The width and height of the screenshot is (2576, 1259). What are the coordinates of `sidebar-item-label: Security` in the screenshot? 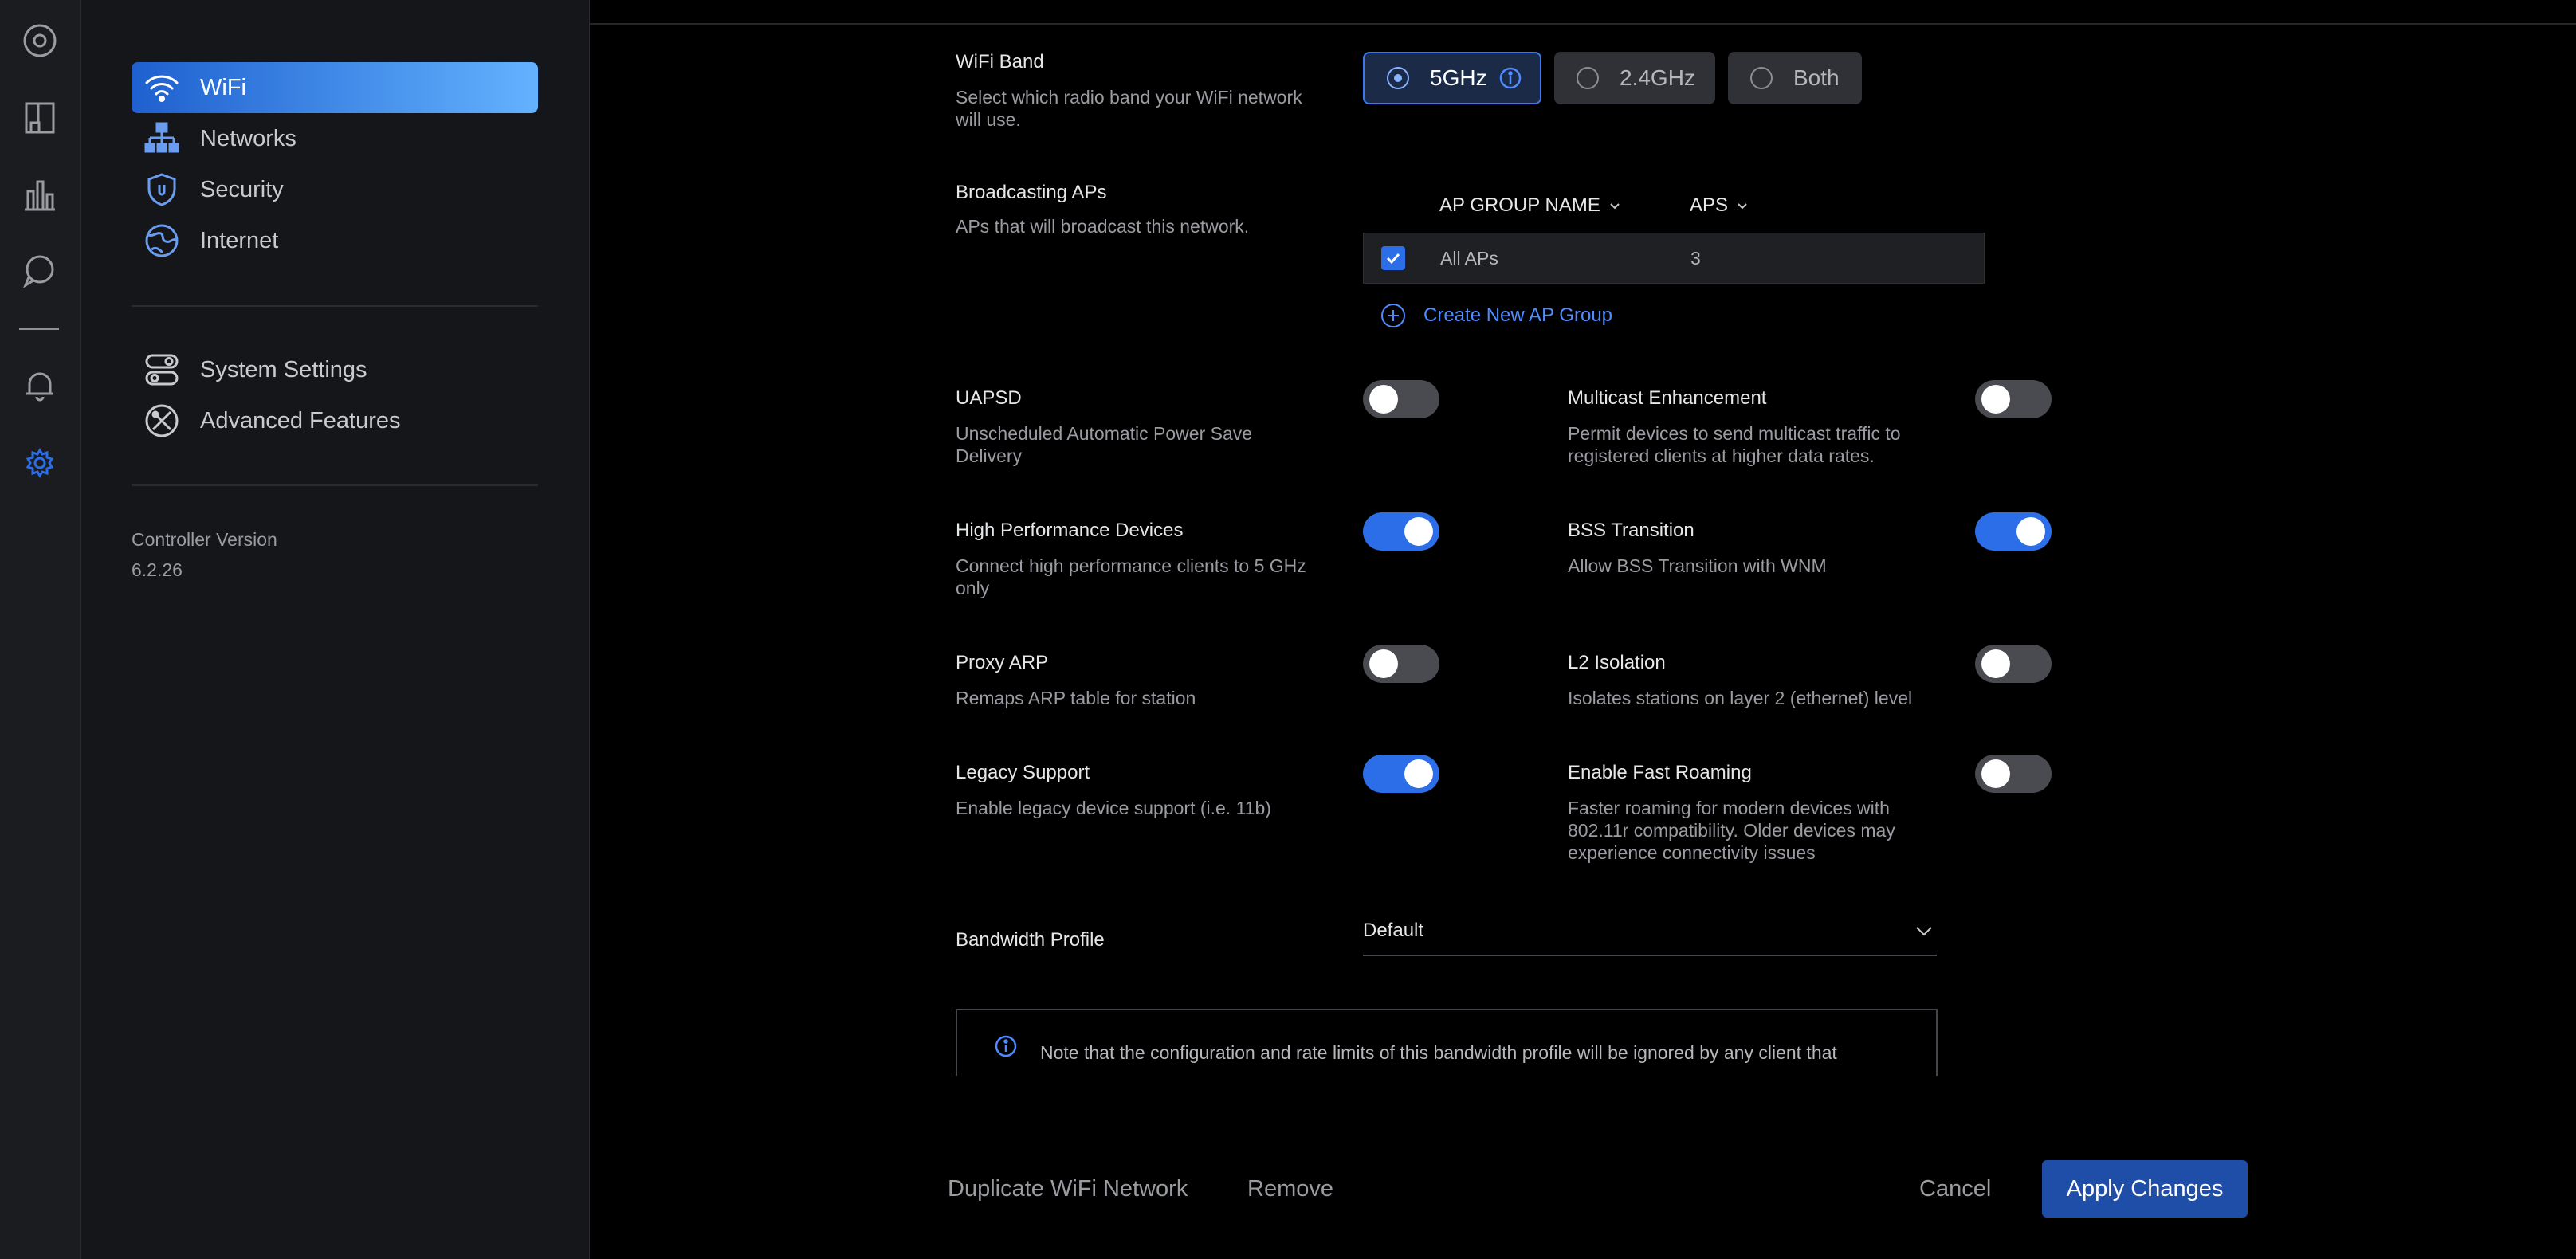 It's located at (242, 189).